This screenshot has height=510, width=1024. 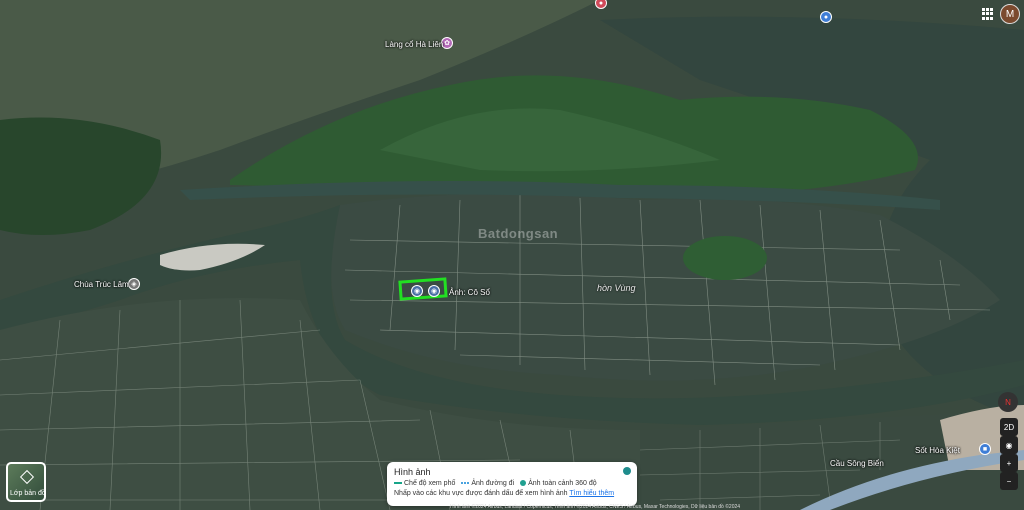 I want to click on legend-panorama: Ảnh toàn cảnh 360 độ, so click(x=558, y=483).